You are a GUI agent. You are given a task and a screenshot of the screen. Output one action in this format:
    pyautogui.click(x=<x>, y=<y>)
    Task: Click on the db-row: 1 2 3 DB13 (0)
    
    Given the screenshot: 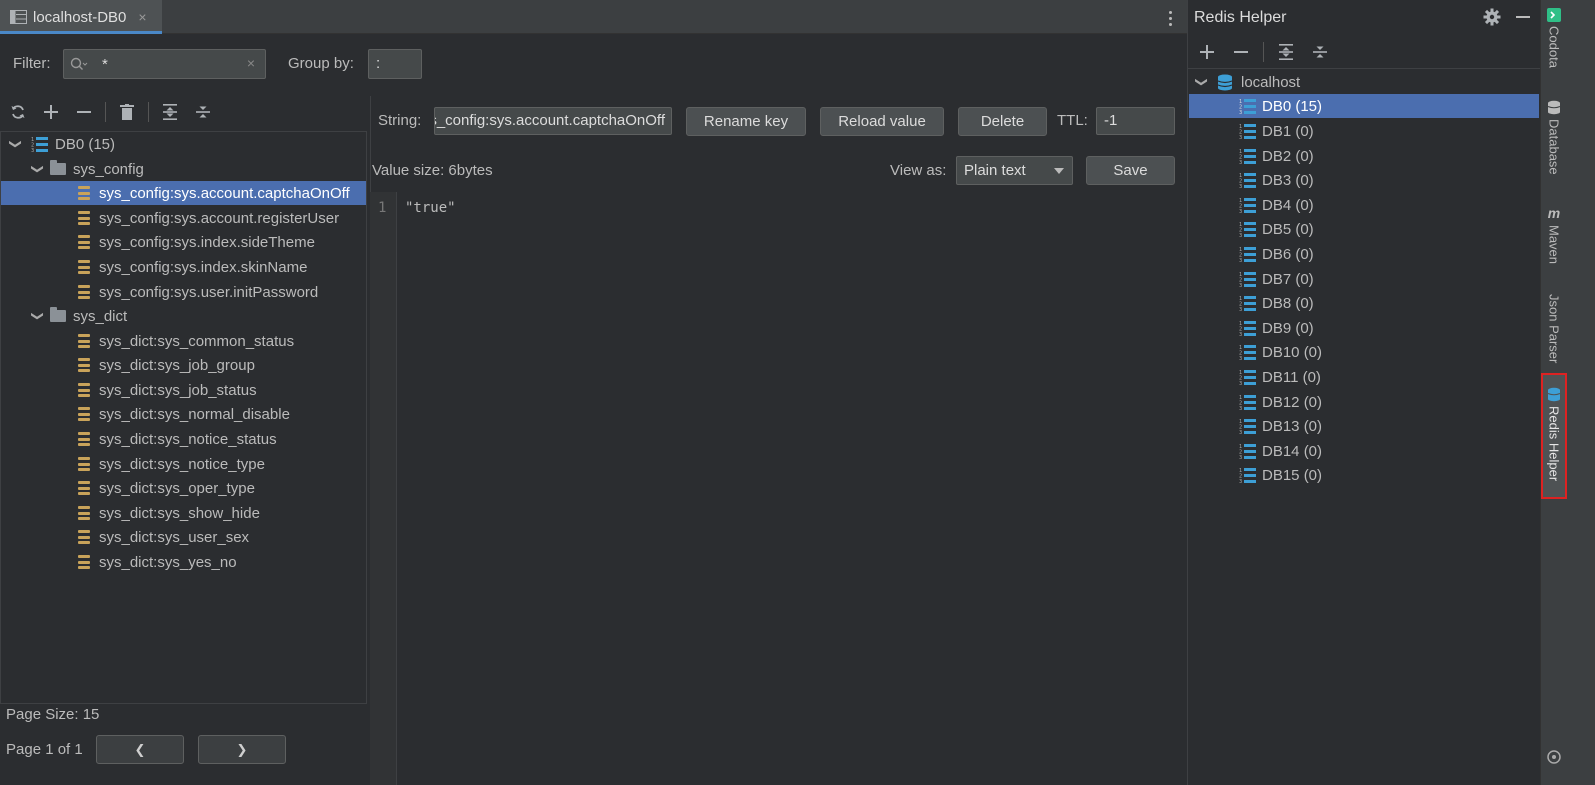 What is the action you would take?
    pyautogui.click(x=1255, y=426)
    